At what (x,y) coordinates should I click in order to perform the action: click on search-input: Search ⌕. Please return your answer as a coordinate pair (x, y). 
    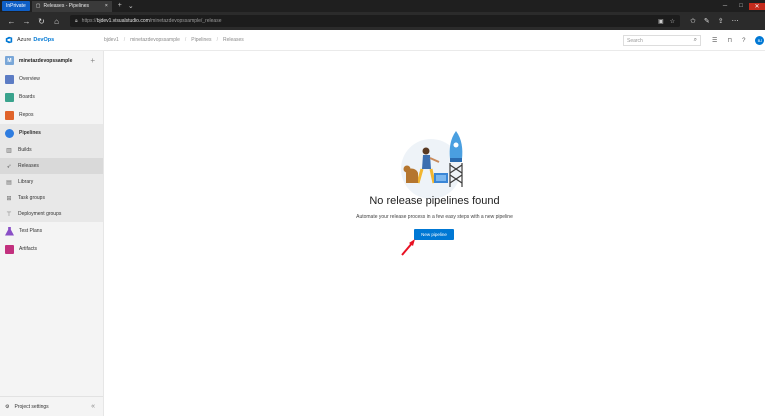
    Looking at the image, I should click on (662, 40).